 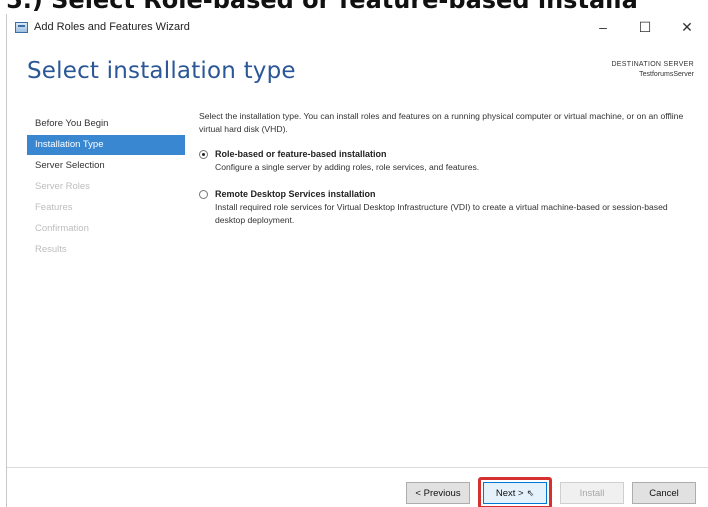 I want to click on nav-item-before-you-begin: Before You Begin, so click(x=106, y=124).